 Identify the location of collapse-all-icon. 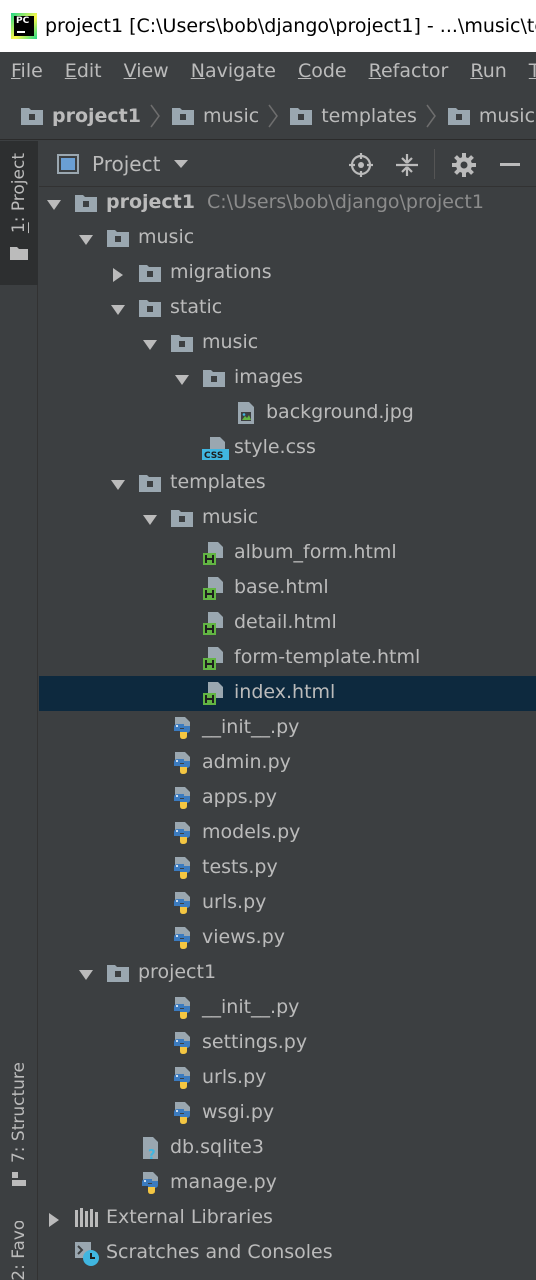
(407, 165).